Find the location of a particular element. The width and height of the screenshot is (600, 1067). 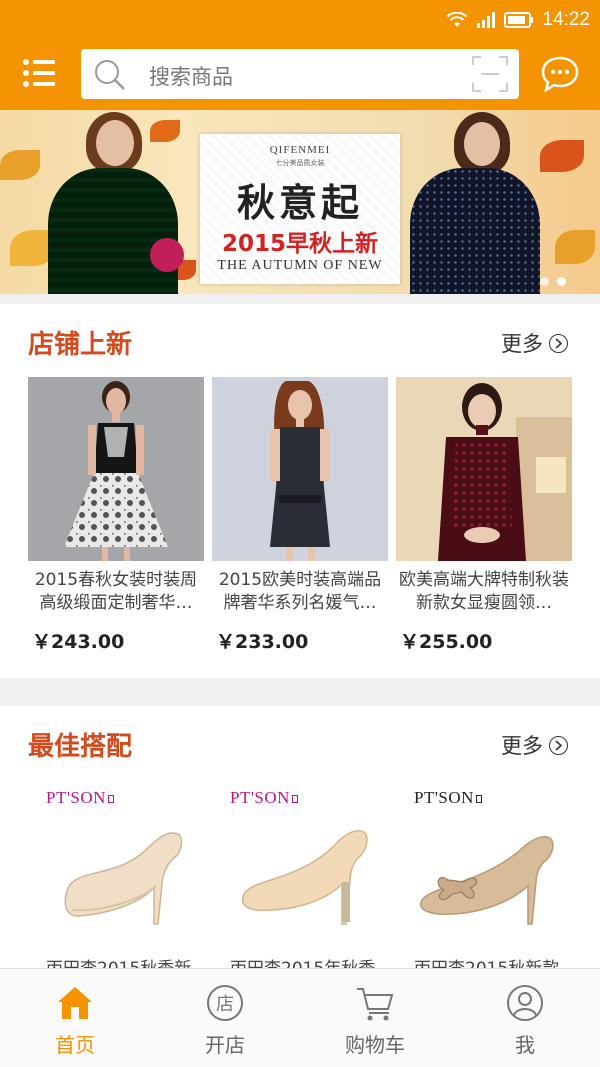

list-menu-icon is located at coordinates (39, 73).